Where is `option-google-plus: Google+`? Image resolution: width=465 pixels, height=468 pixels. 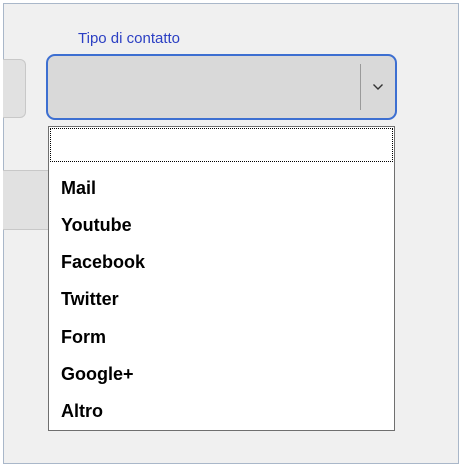
option-google-plus: Google+ is located at coordinates (97, 374).